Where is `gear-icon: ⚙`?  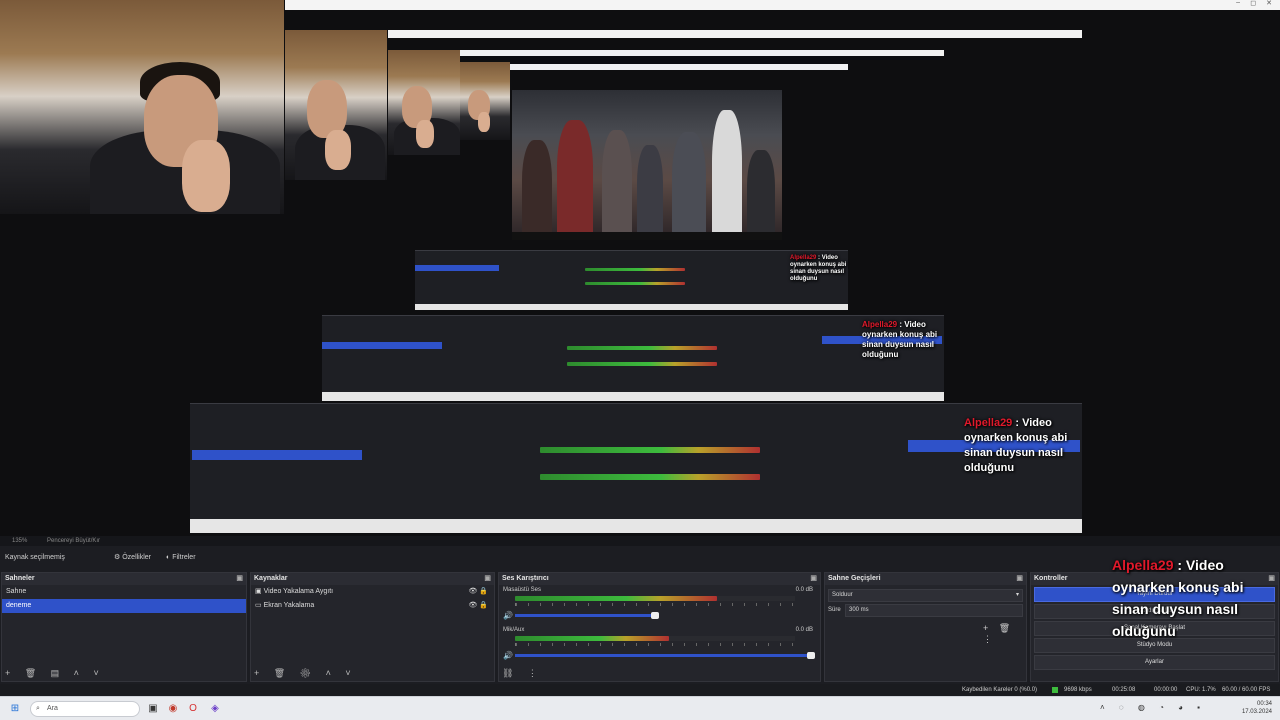
gear-icon: ⚙ is located at coordinates (117, 557).